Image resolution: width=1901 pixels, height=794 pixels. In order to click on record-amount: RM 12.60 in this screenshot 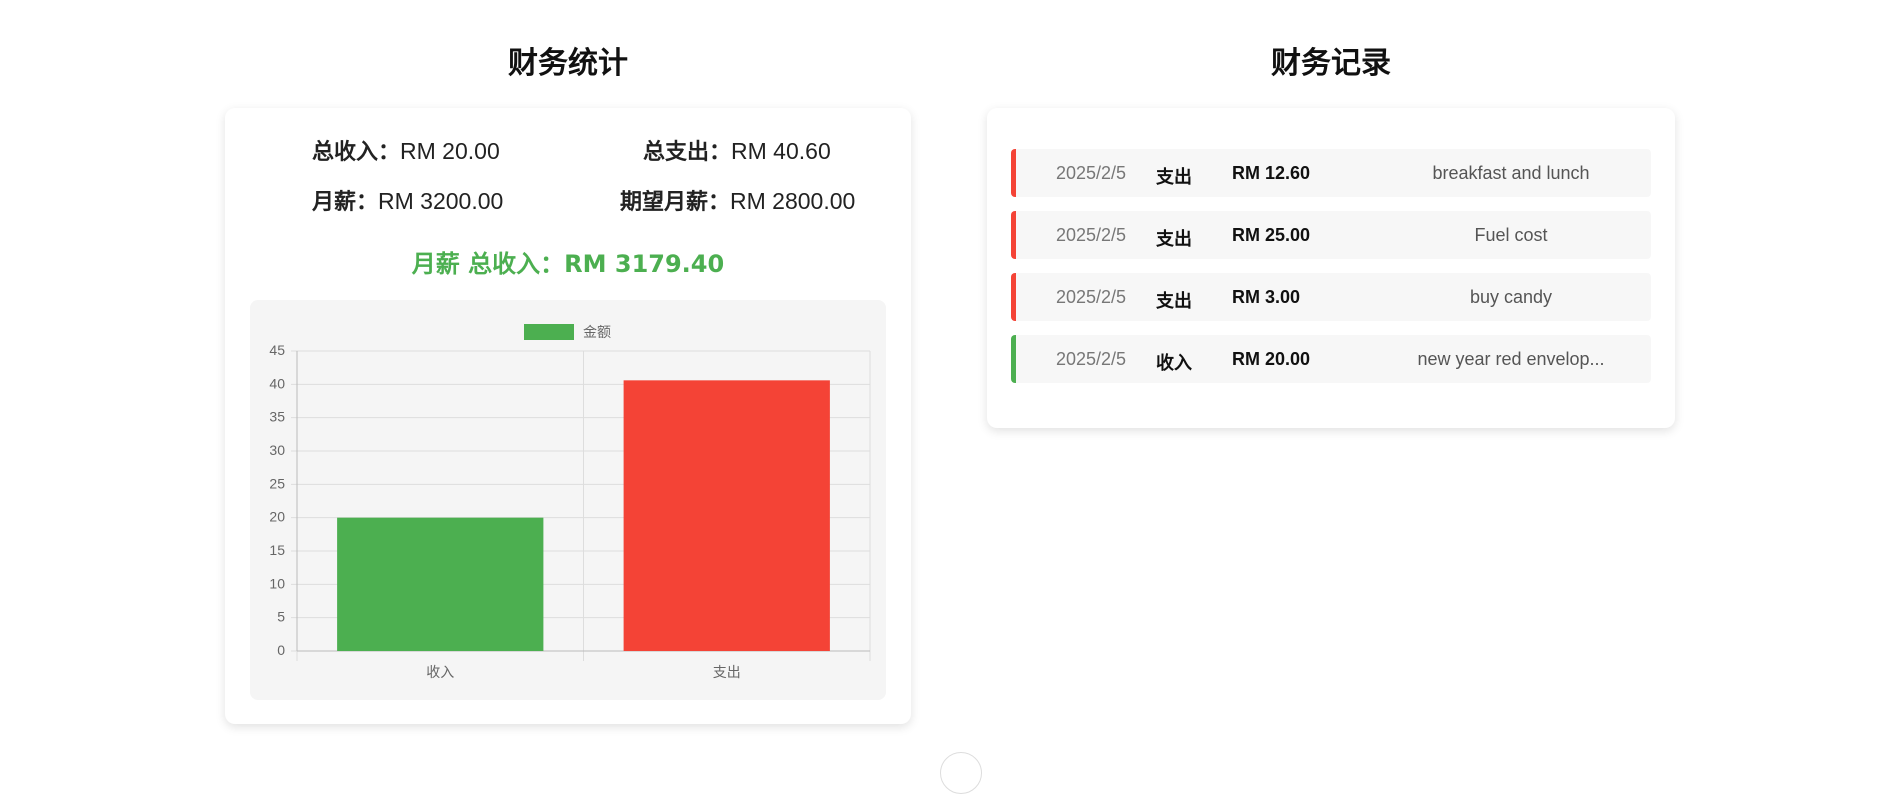, I will do `click(1271, 173)`.